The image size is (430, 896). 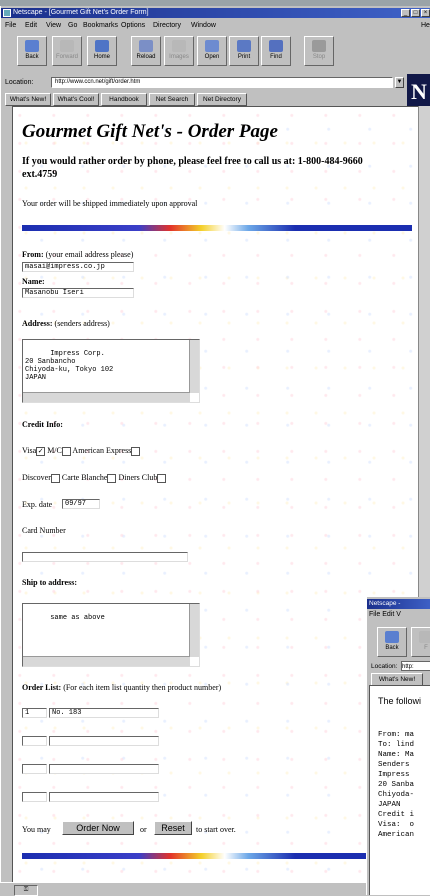 I want to click on maximize-button: □, so click(x=415, y=13).